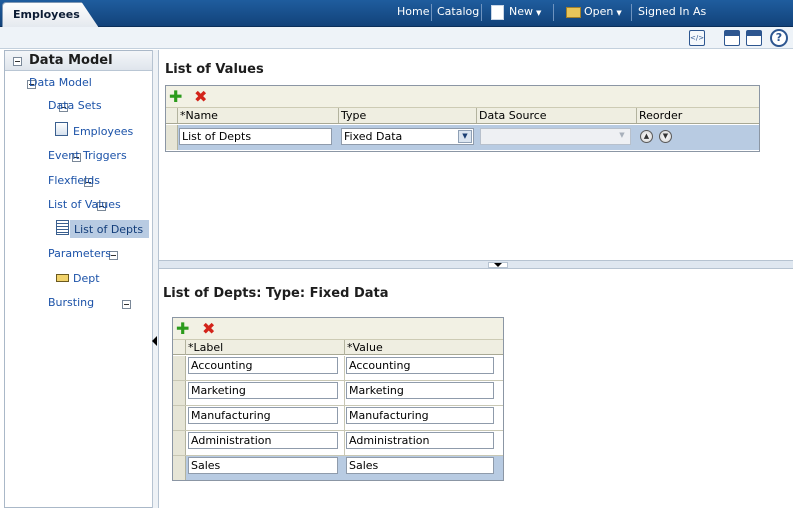 Image resolution: width=793 pixels, height=513 pixels. I want to click on tree-bursting: Bursting, so click(71, 302).